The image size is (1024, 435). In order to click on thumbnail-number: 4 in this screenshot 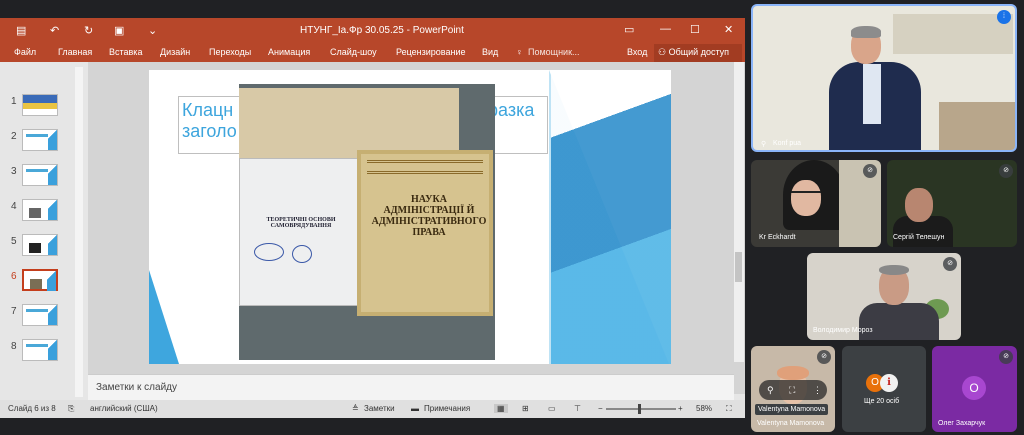, I will do `click(14, 206)`.